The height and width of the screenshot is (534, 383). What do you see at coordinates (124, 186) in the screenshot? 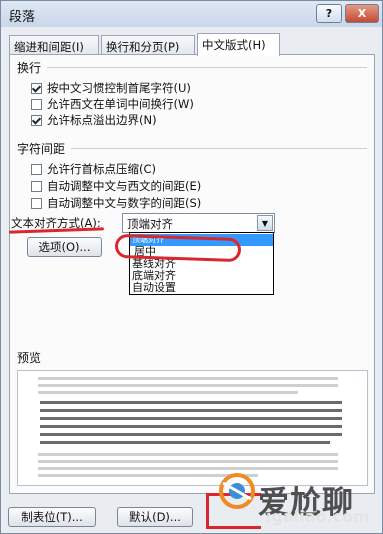
I see `checkbox-label: 自动调整中文与西文的间距(E)` at bounding box center [124, 186].